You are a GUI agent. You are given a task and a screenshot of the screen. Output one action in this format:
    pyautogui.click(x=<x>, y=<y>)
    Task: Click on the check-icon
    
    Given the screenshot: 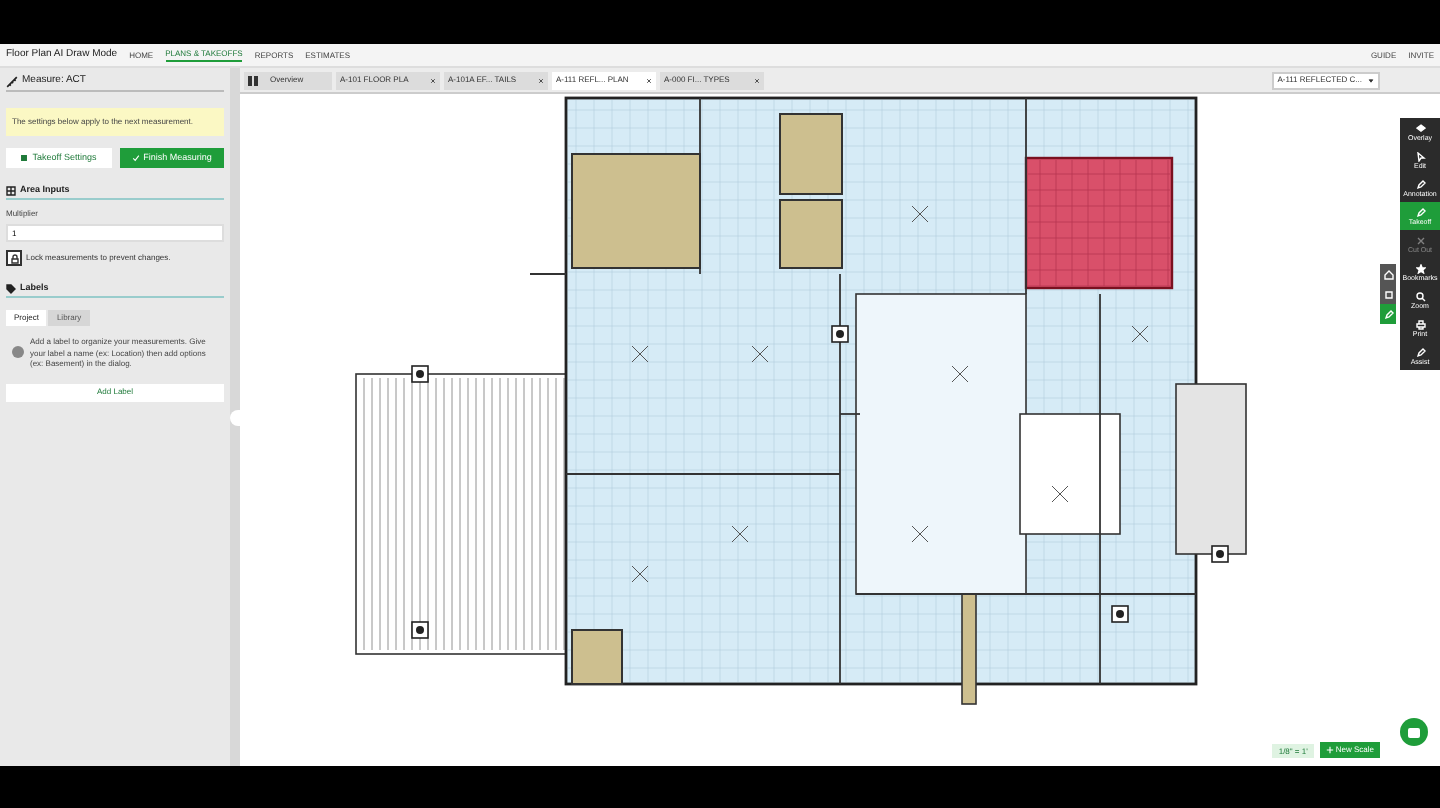 What is the action you would take?
    pyautogui.click(x=135, y=158)
    